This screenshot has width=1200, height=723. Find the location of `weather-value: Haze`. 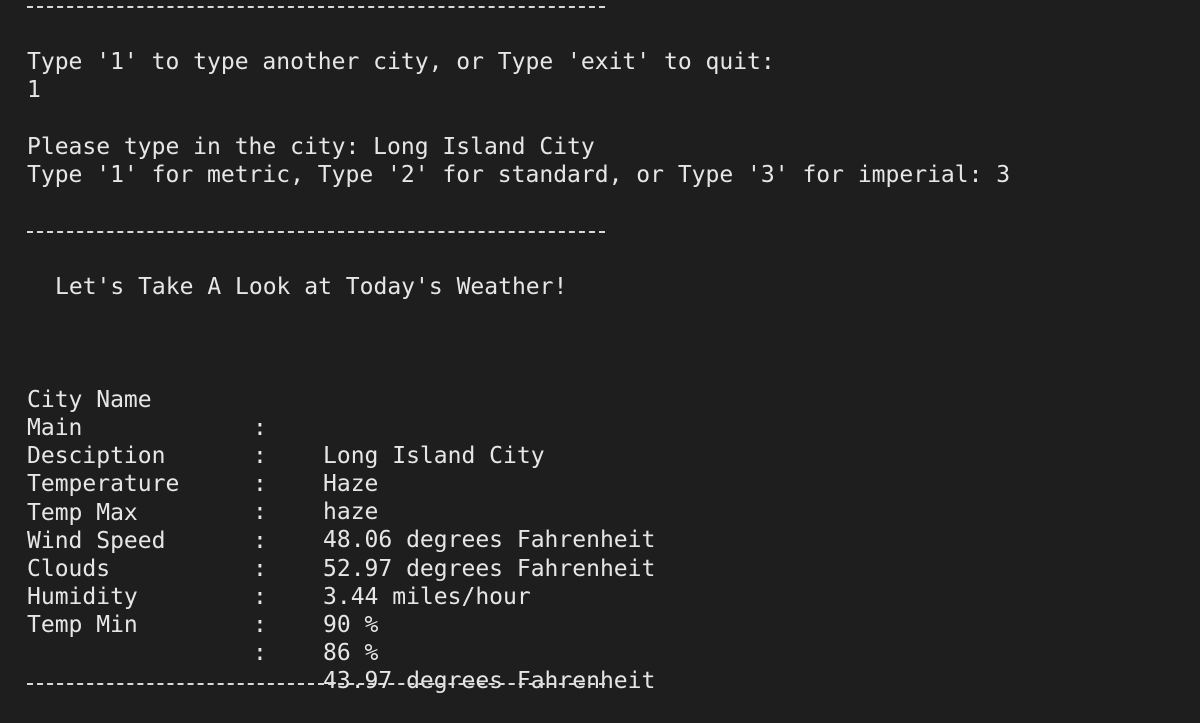

weather-value: Haze is located at coordinates (351, 484).